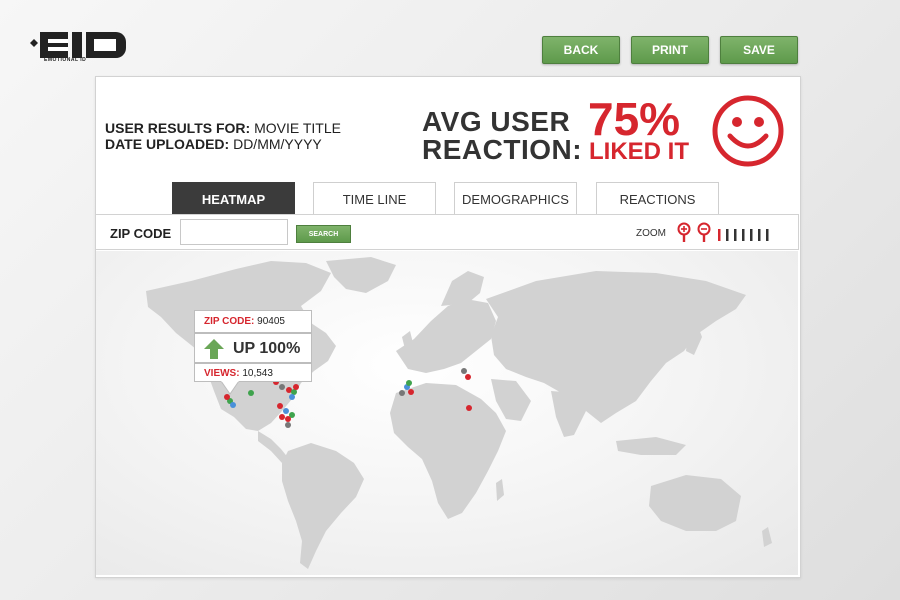 Image resolution: width=900 pixels, height=600 pixels. What do you see at coordinates (639, 151) in the screenshot?
I see `reaction-verdict: LIKED IT` at bounding box center [639, 151].